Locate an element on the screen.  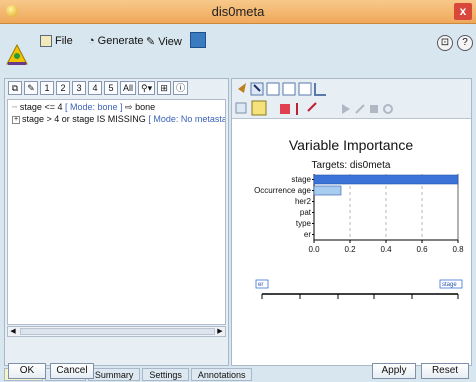
tree-row: ┈ stage <= 4 [ Mode: bone ] ⇨ bone is located at coordinates (83, 107).